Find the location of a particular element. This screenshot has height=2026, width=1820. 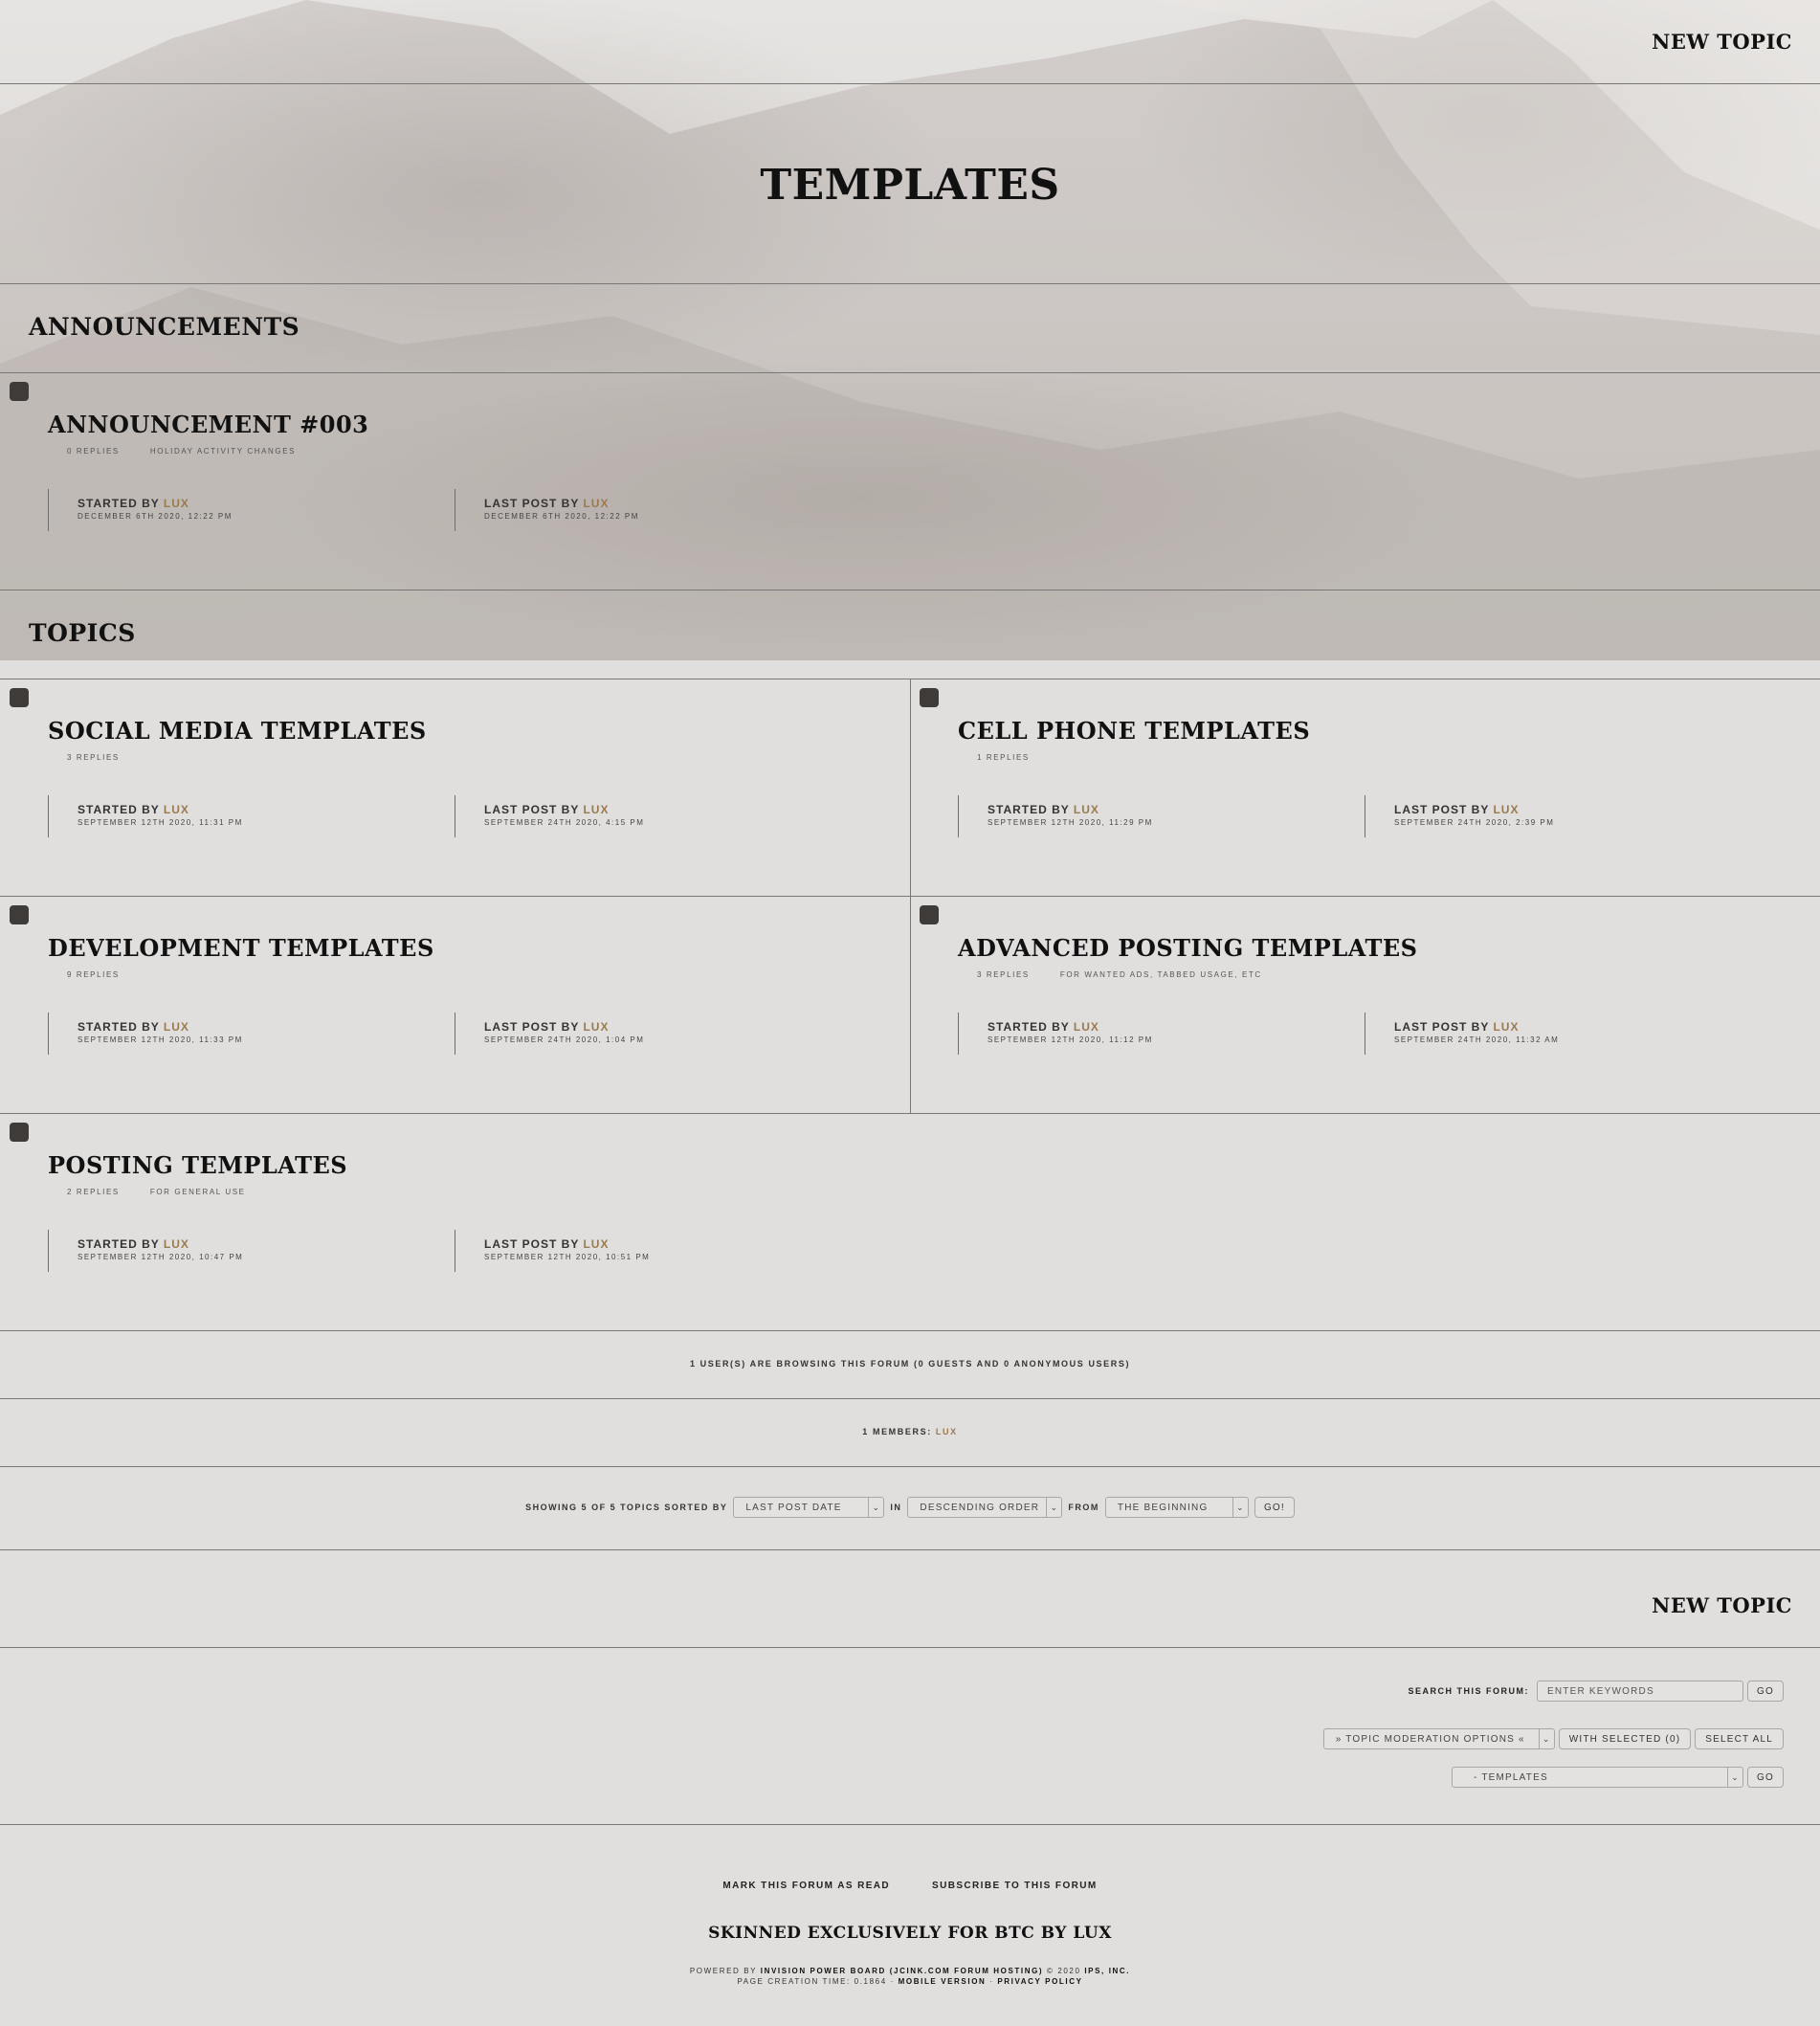

started-date: DECEMBER 6TH 2020, 12:22 PM is located at coordinates (155, 516).